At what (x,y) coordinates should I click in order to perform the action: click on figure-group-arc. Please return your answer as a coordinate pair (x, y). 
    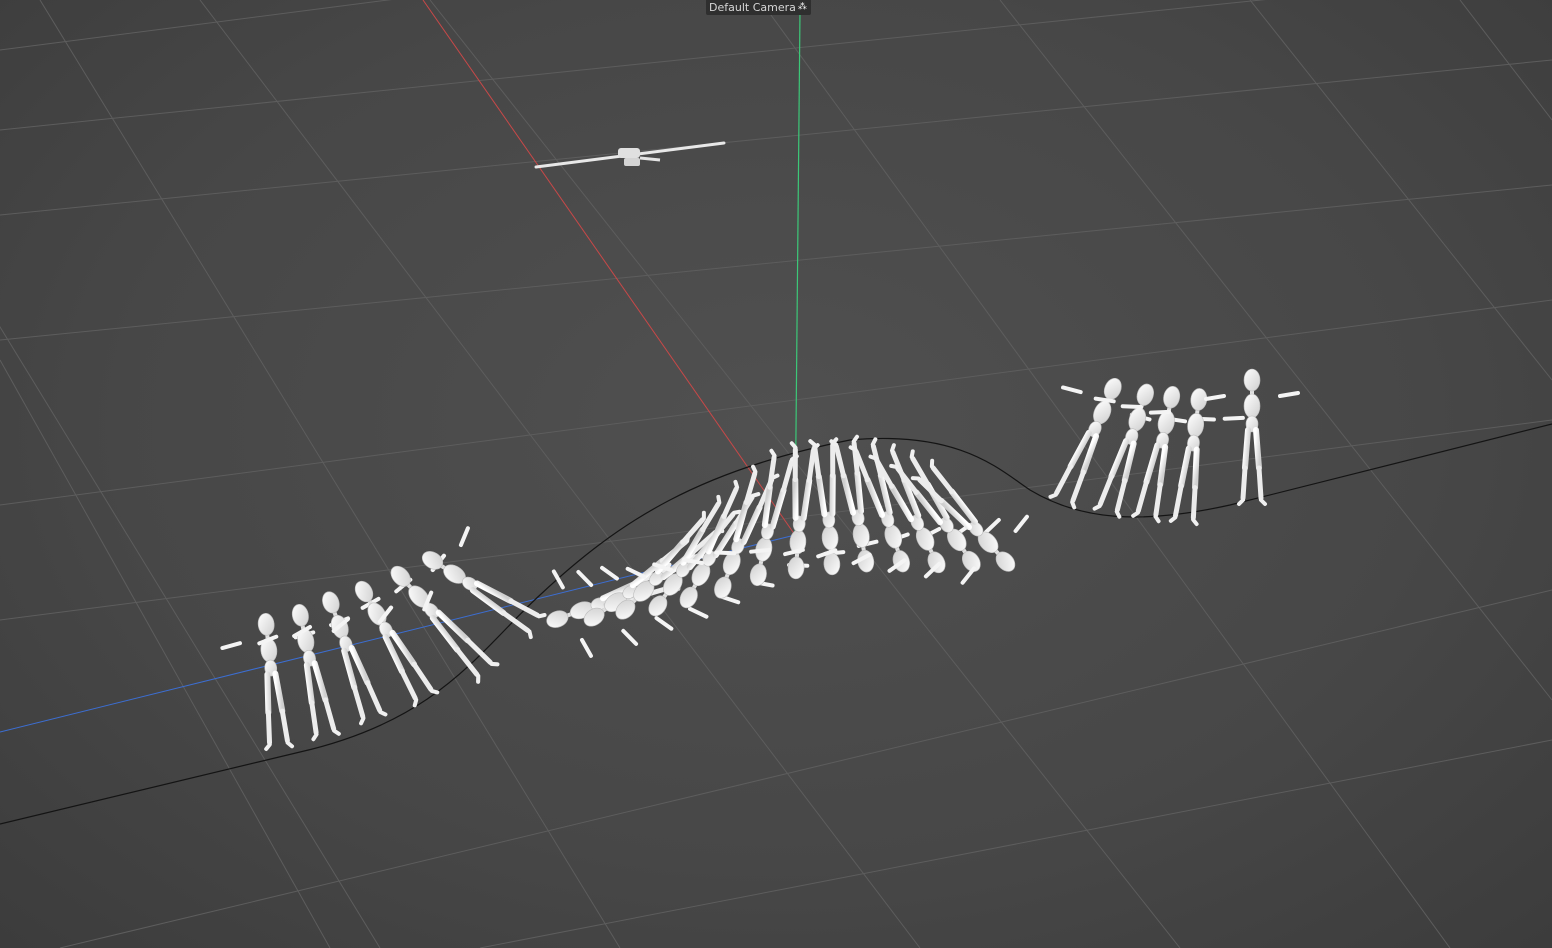
    Looking at the image, I should click on (789, 547).